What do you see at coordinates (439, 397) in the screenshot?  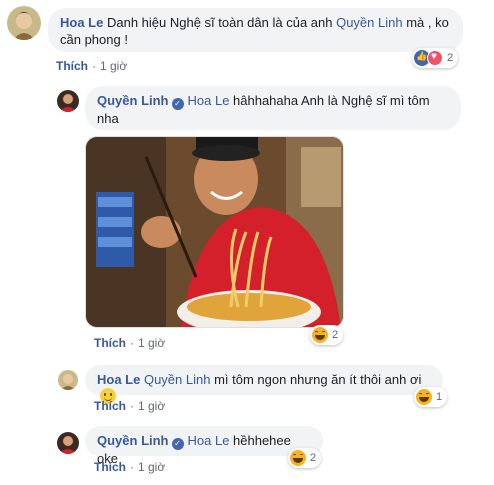 I see `reaction-count: 1` at bounding box center [439, 397].